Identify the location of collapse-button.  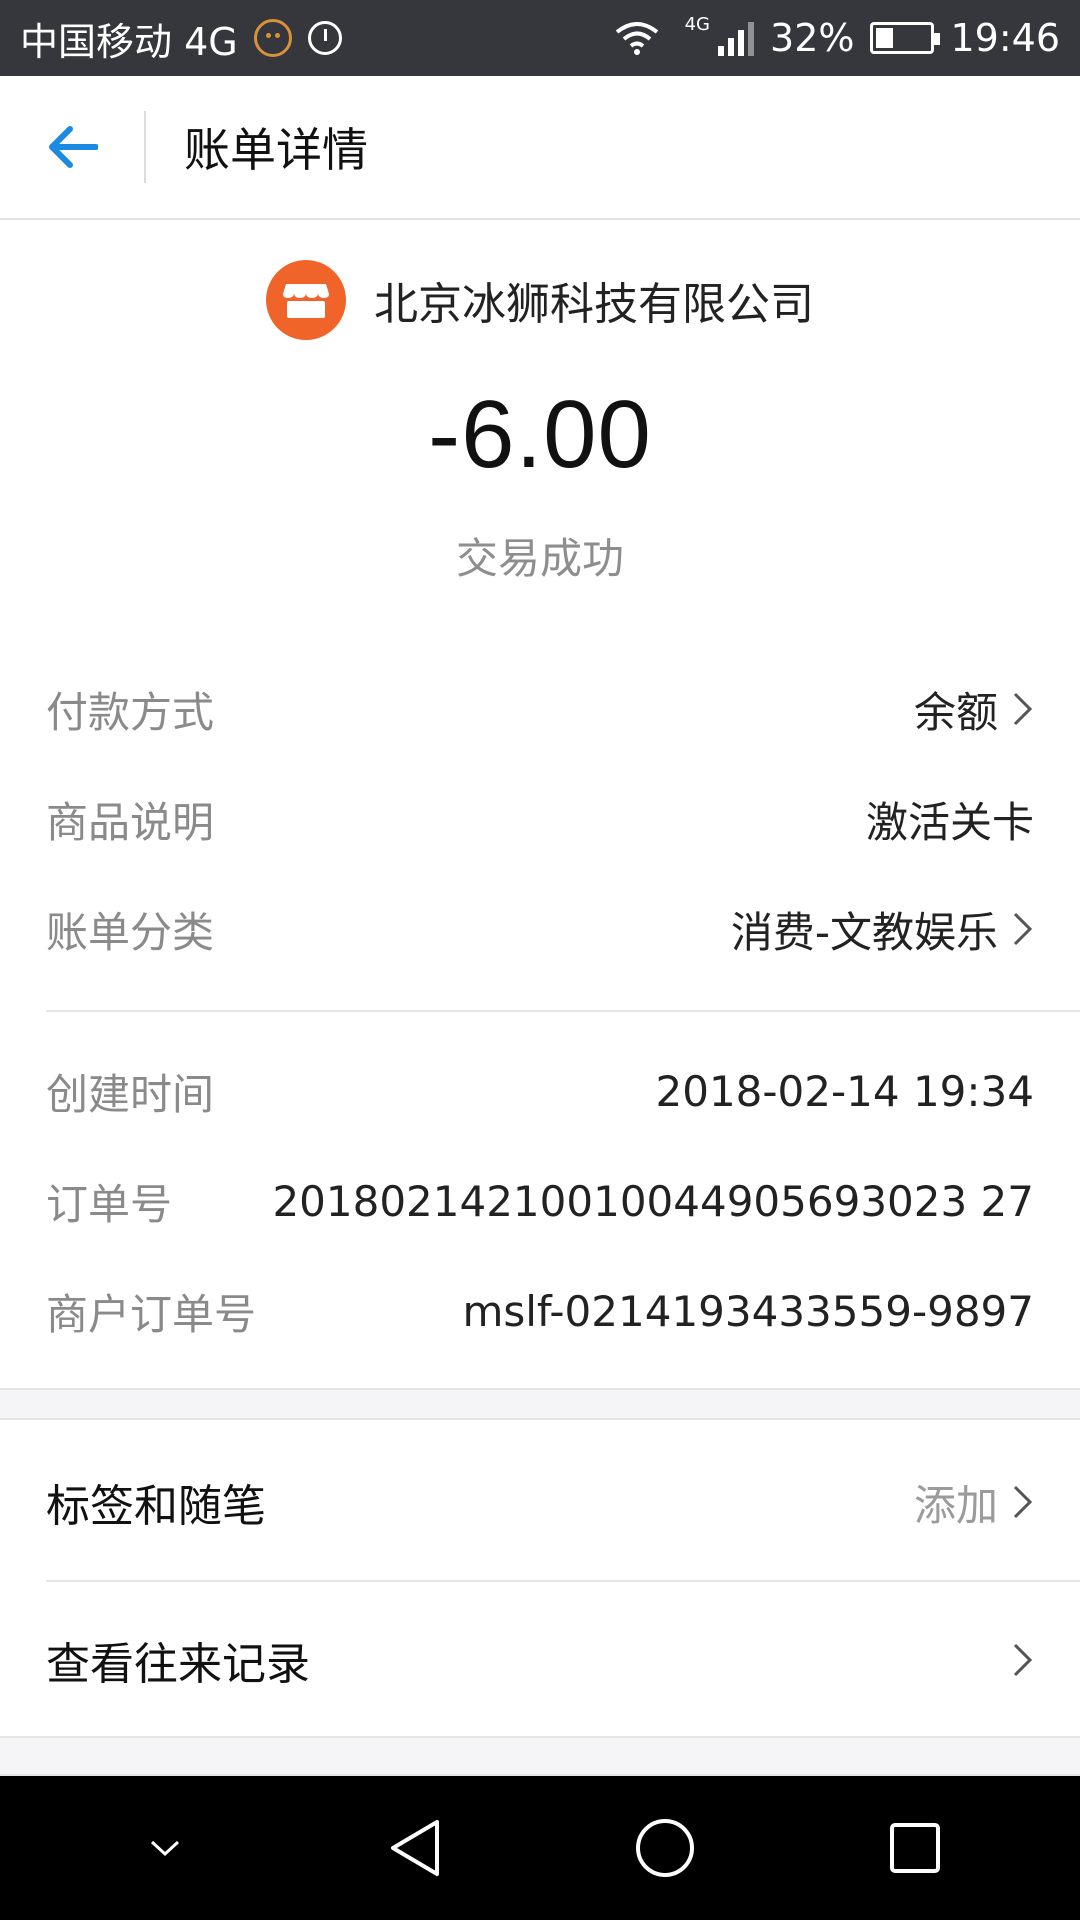
(165, 1848).